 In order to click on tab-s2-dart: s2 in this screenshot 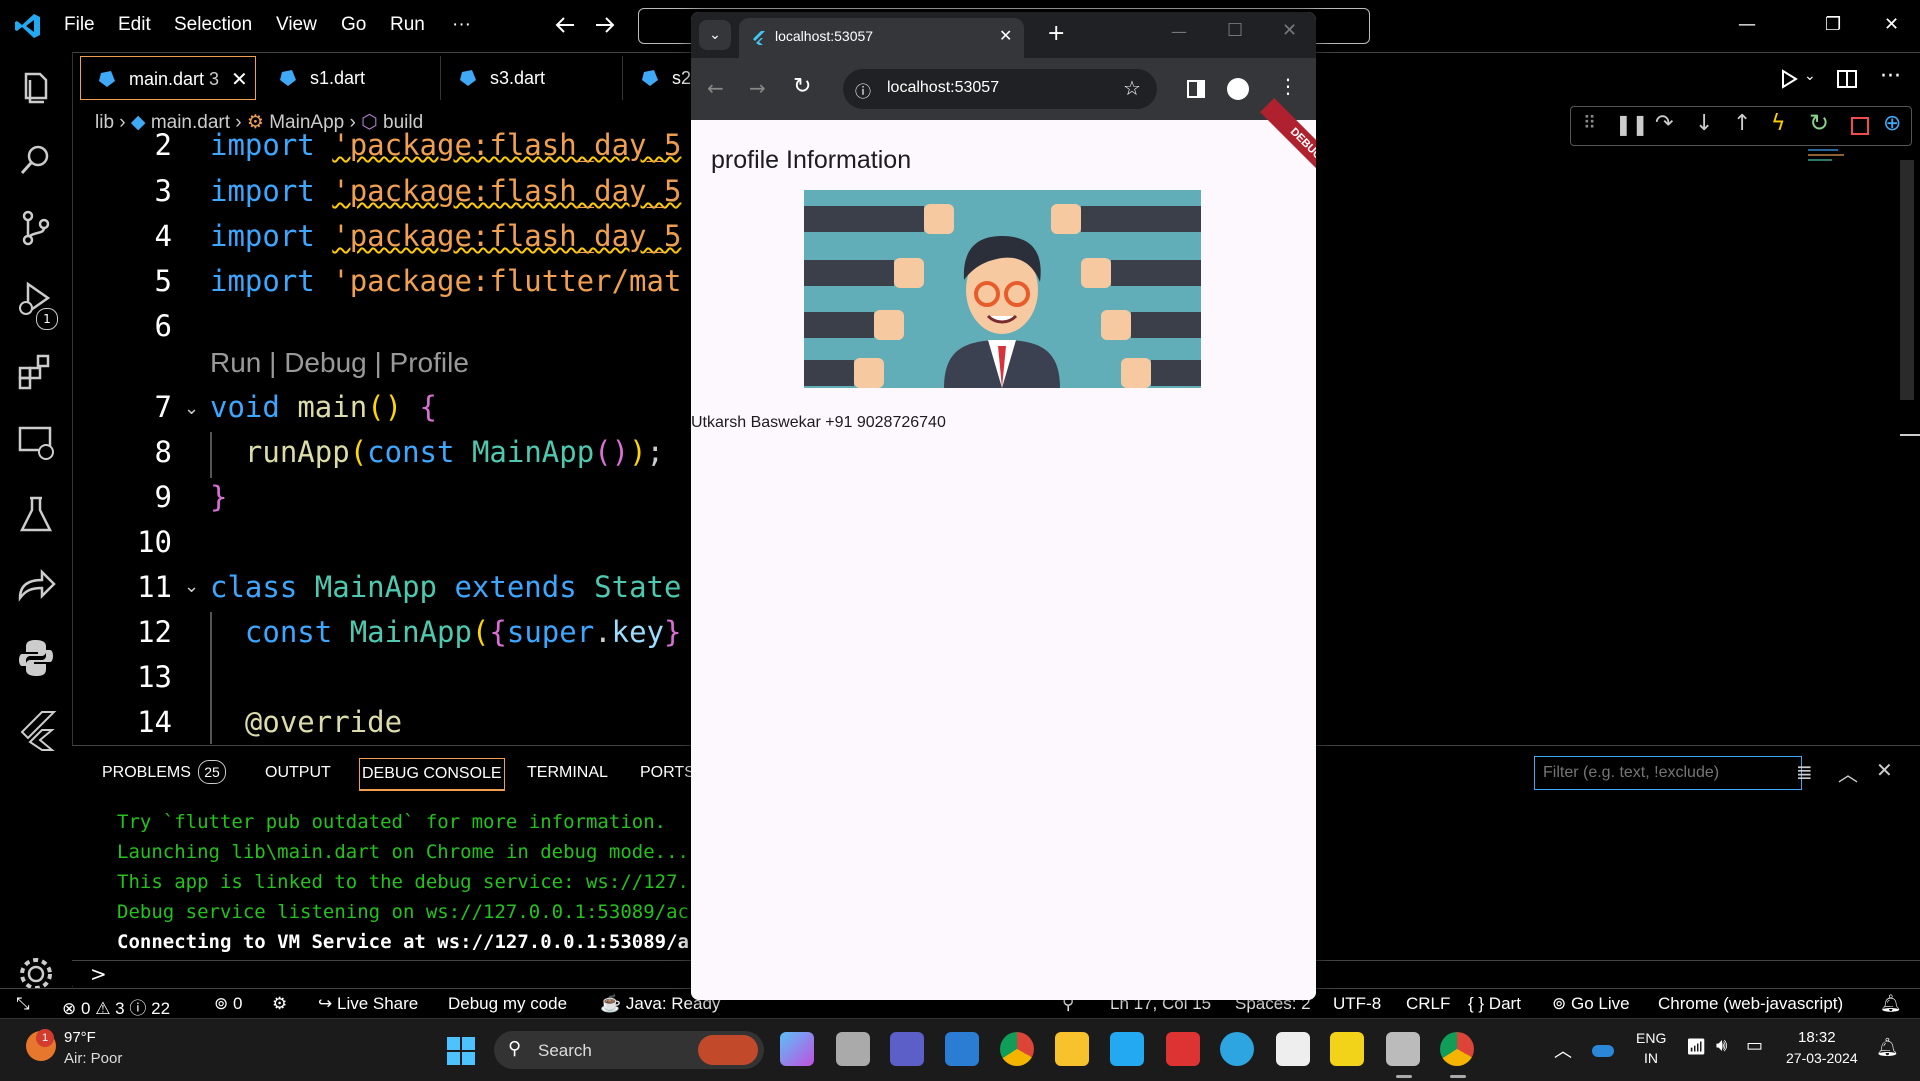, I will do `click(659, 78)`.